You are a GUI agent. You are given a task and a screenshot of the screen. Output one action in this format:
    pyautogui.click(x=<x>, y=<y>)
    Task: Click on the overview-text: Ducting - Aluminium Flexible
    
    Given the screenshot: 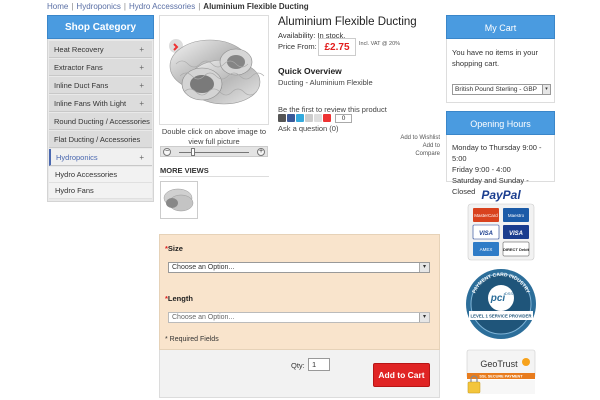 What is the action you would take?
    pyautogui.click(x=325, y=82)
    